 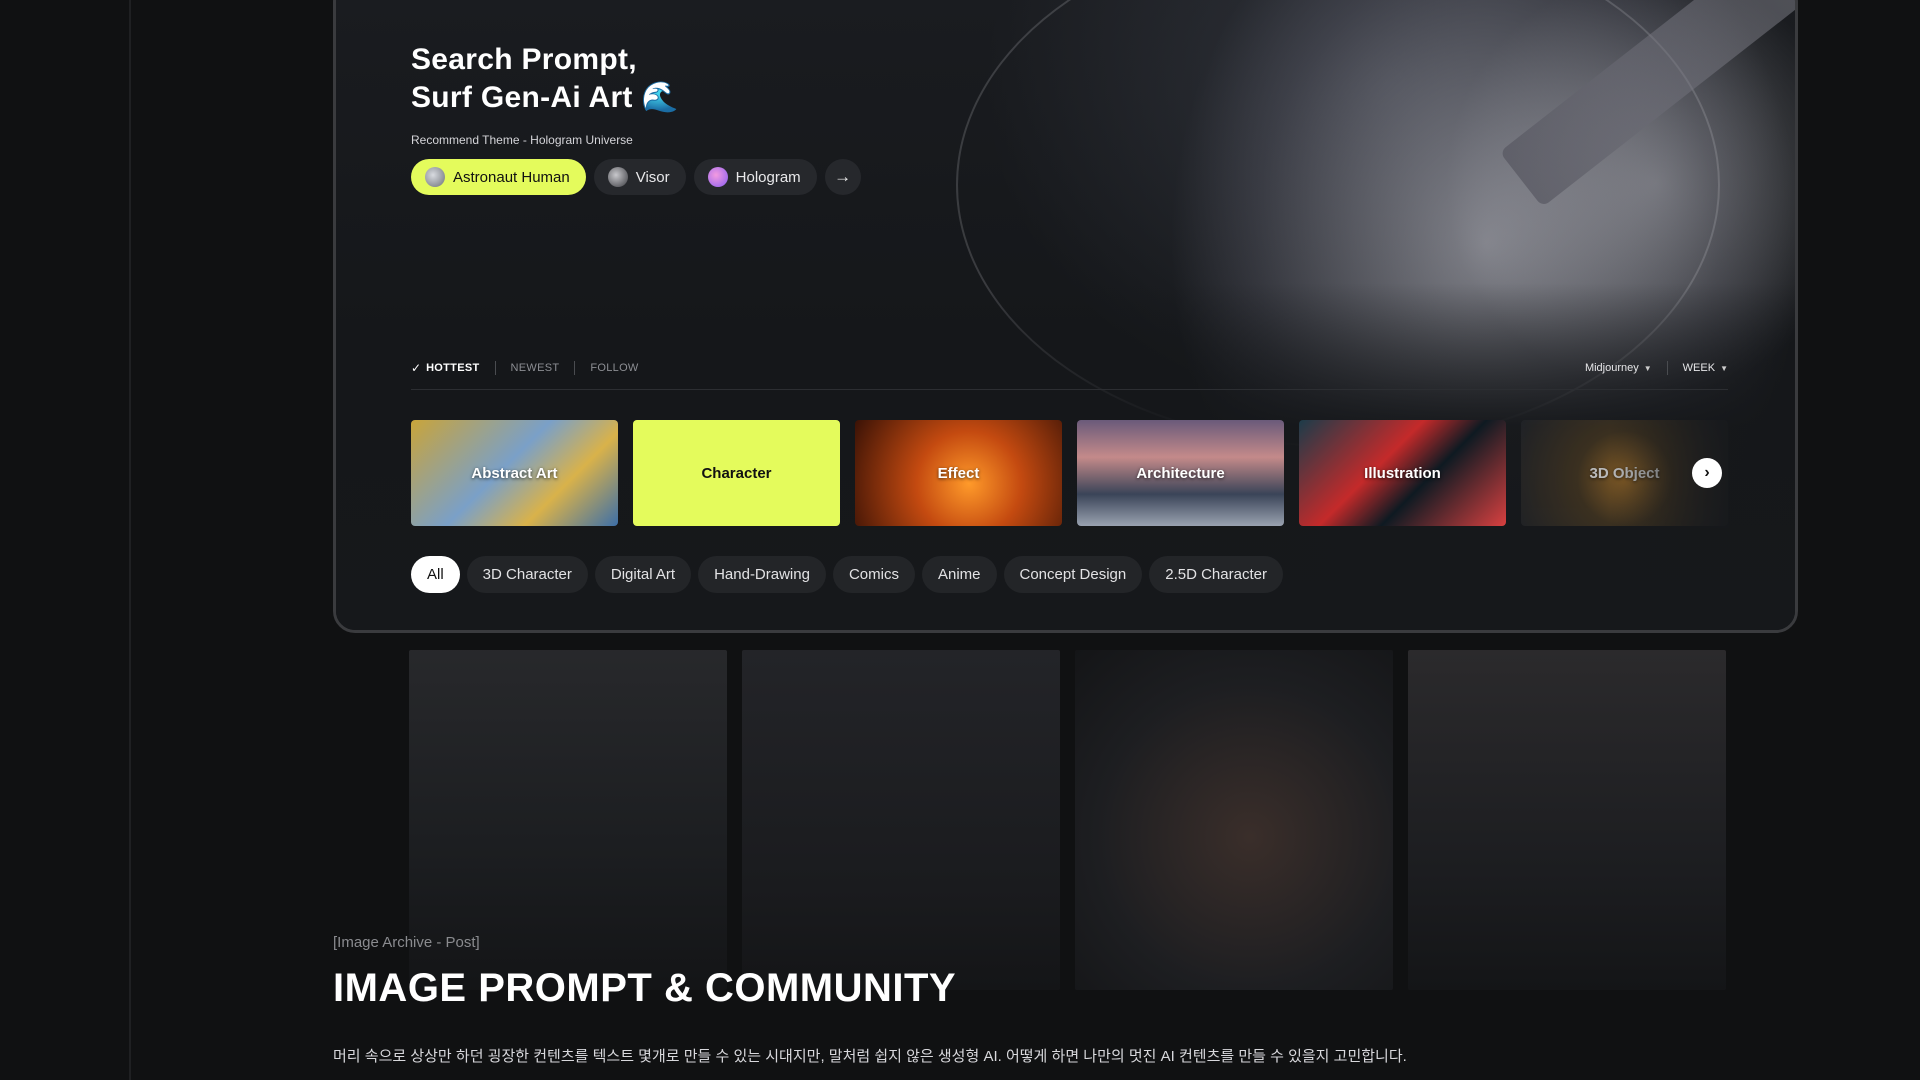 What do you see at coordinates (416, 368) in the screenshot?
I see `check-icon: ✓` at bounding box center [416, 368].